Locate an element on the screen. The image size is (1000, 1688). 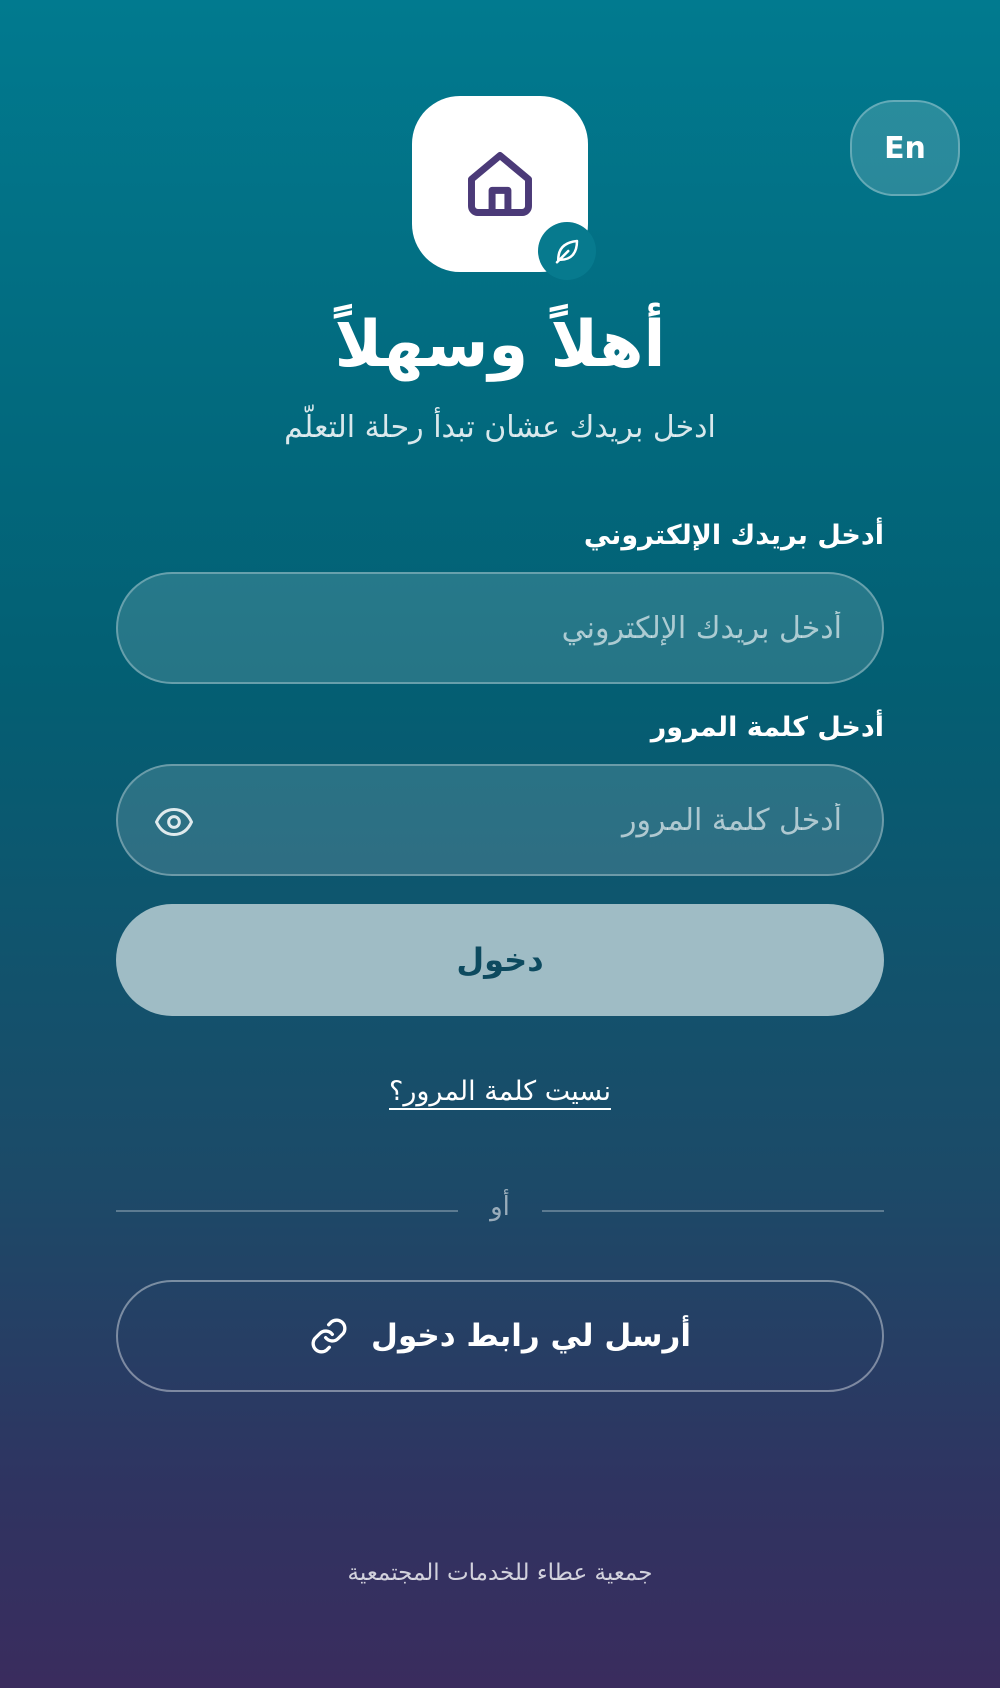
login-button: دخول is located at coordinates (500, 960).